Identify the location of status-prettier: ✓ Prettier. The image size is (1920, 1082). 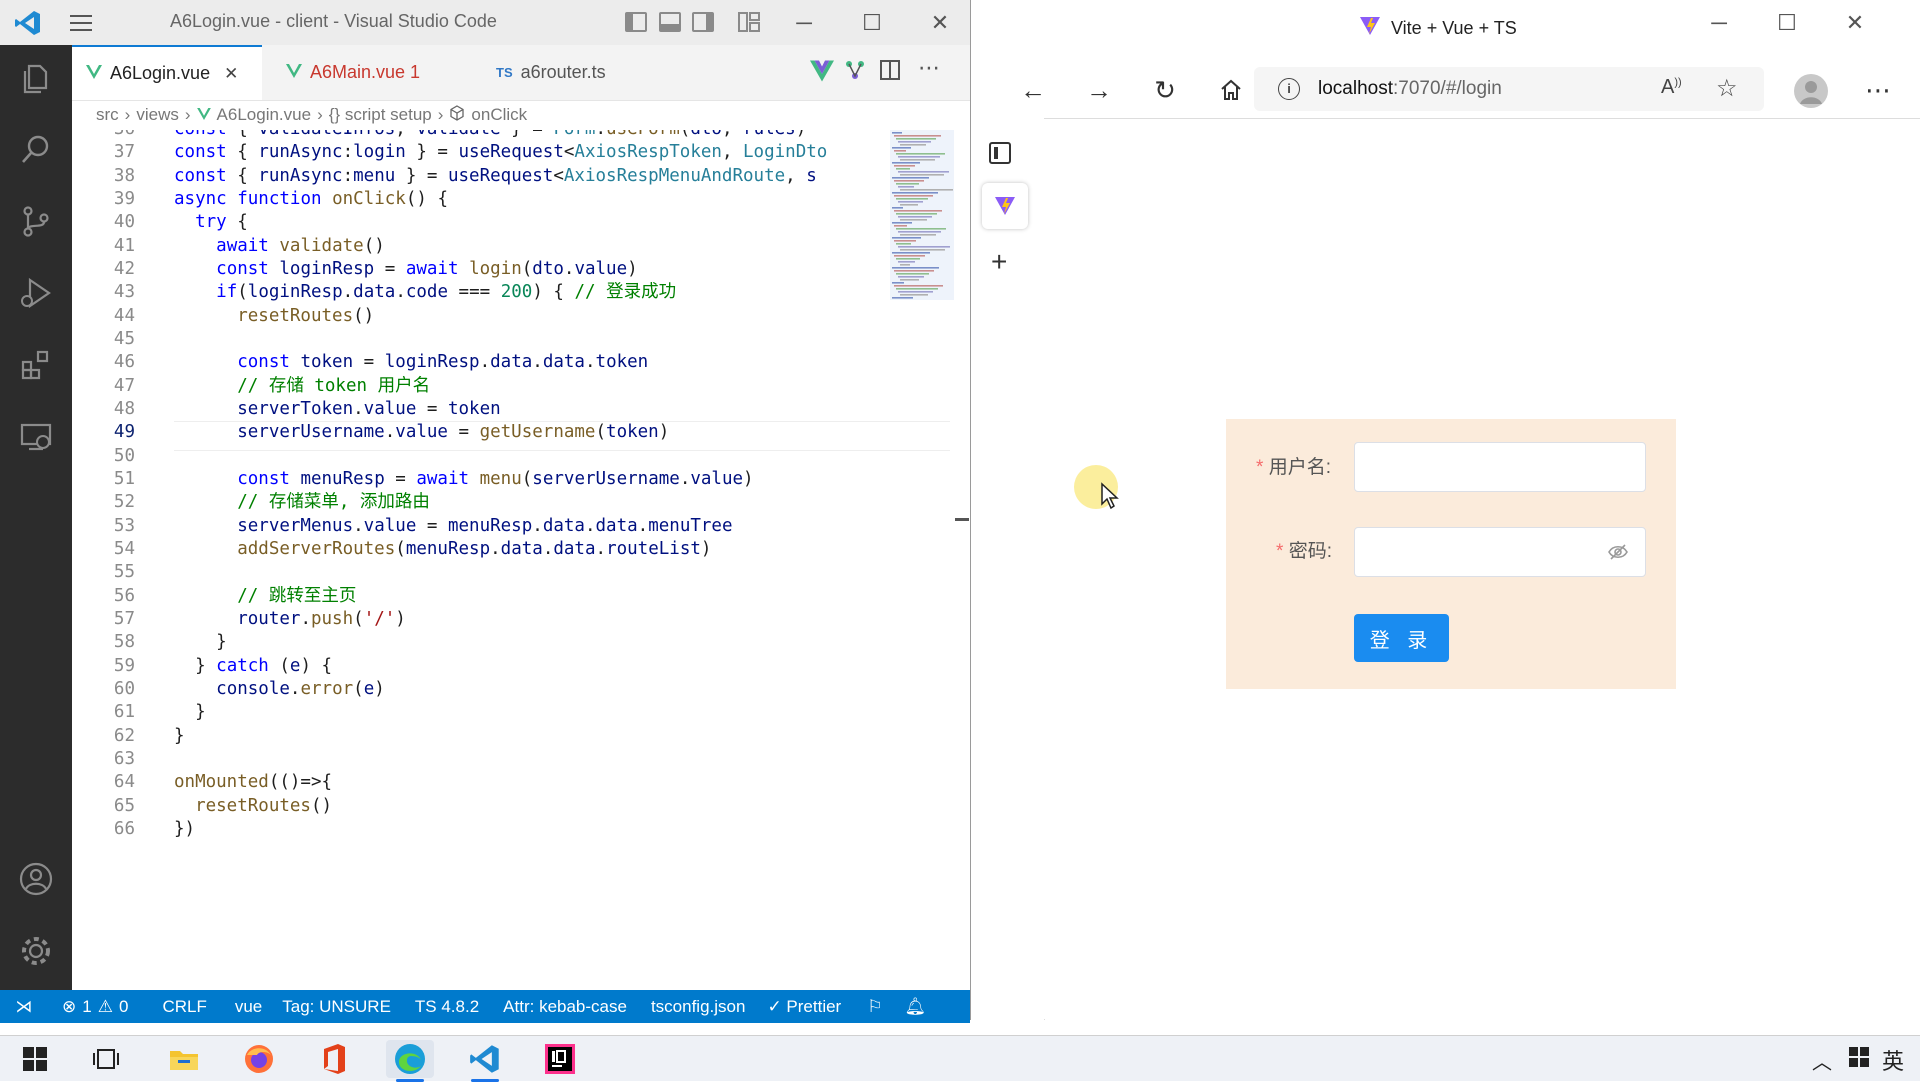
(804, 1007).